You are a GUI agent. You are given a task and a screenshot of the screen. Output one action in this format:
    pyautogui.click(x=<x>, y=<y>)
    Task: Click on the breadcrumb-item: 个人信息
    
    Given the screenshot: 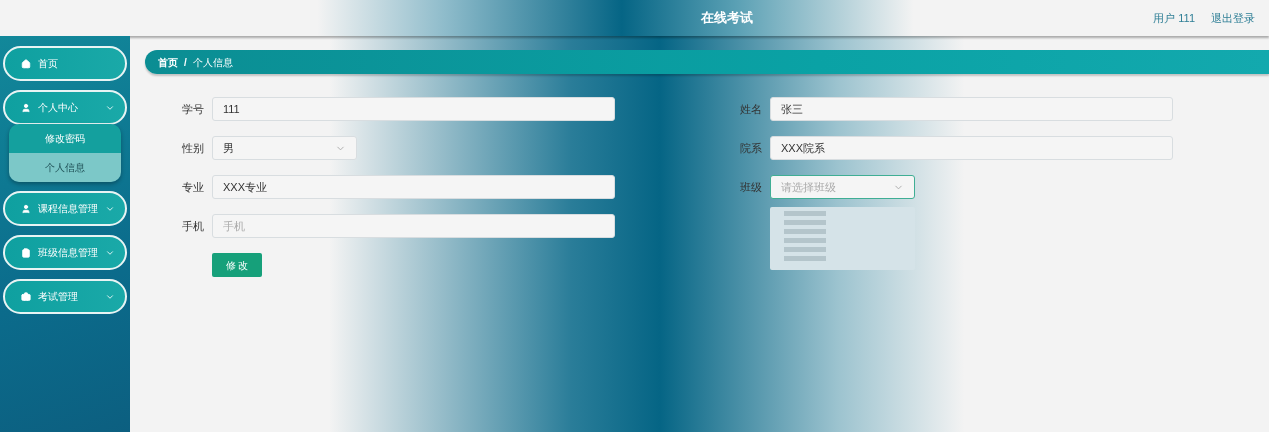 What is the action you would take?
    pyautogui.click(x=212, y=62)
    